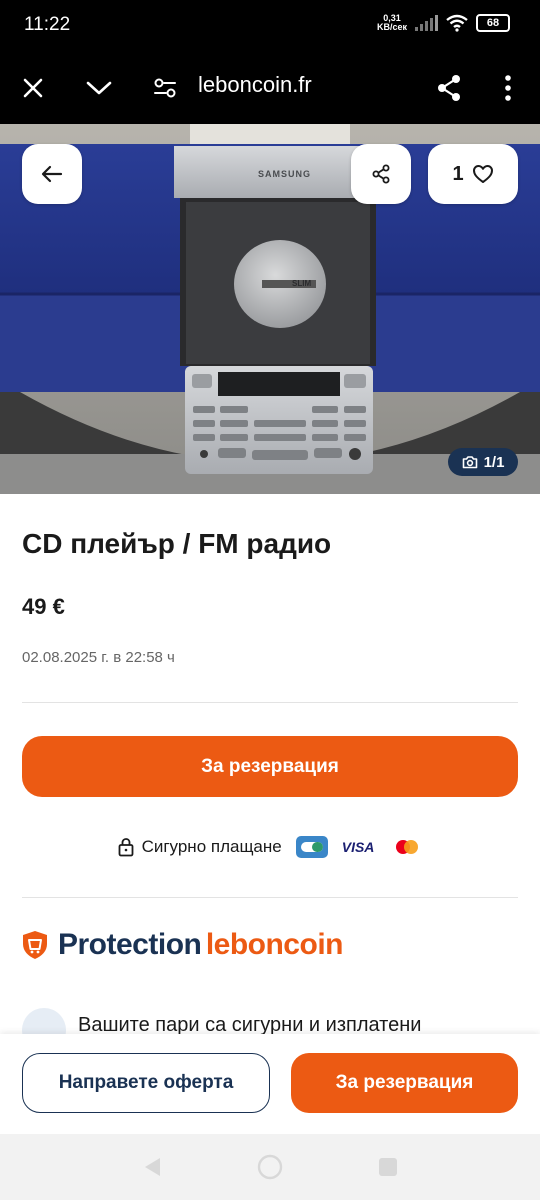 This screenshot has height=1200, width=540. I want to click on collapse-button, so click(99, 88).